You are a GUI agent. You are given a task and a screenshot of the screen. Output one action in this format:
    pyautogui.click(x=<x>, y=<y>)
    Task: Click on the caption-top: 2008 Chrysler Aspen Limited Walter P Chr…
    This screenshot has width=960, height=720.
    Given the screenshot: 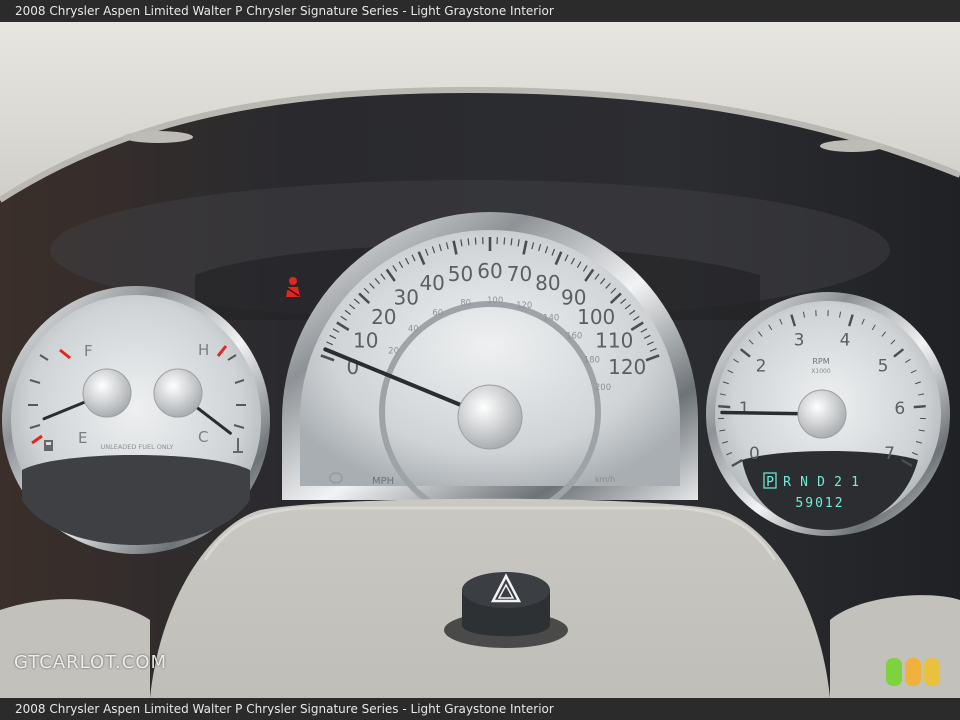 What is the action you would take?
    pyautogui.click(x=480, y=11)
    